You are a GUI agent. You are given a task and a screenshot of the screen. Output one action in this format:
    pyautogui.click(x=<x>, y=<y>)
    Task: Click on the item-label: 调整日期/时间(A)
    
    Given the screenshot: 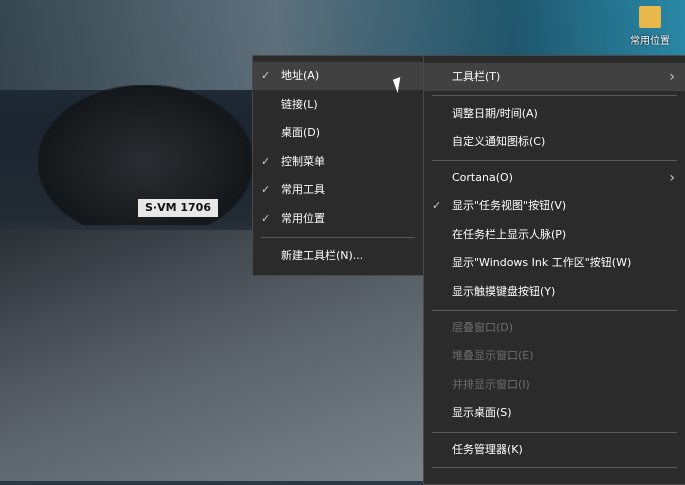 What is the action you would take?
    pyautogui.click(x=495, y=113)
    